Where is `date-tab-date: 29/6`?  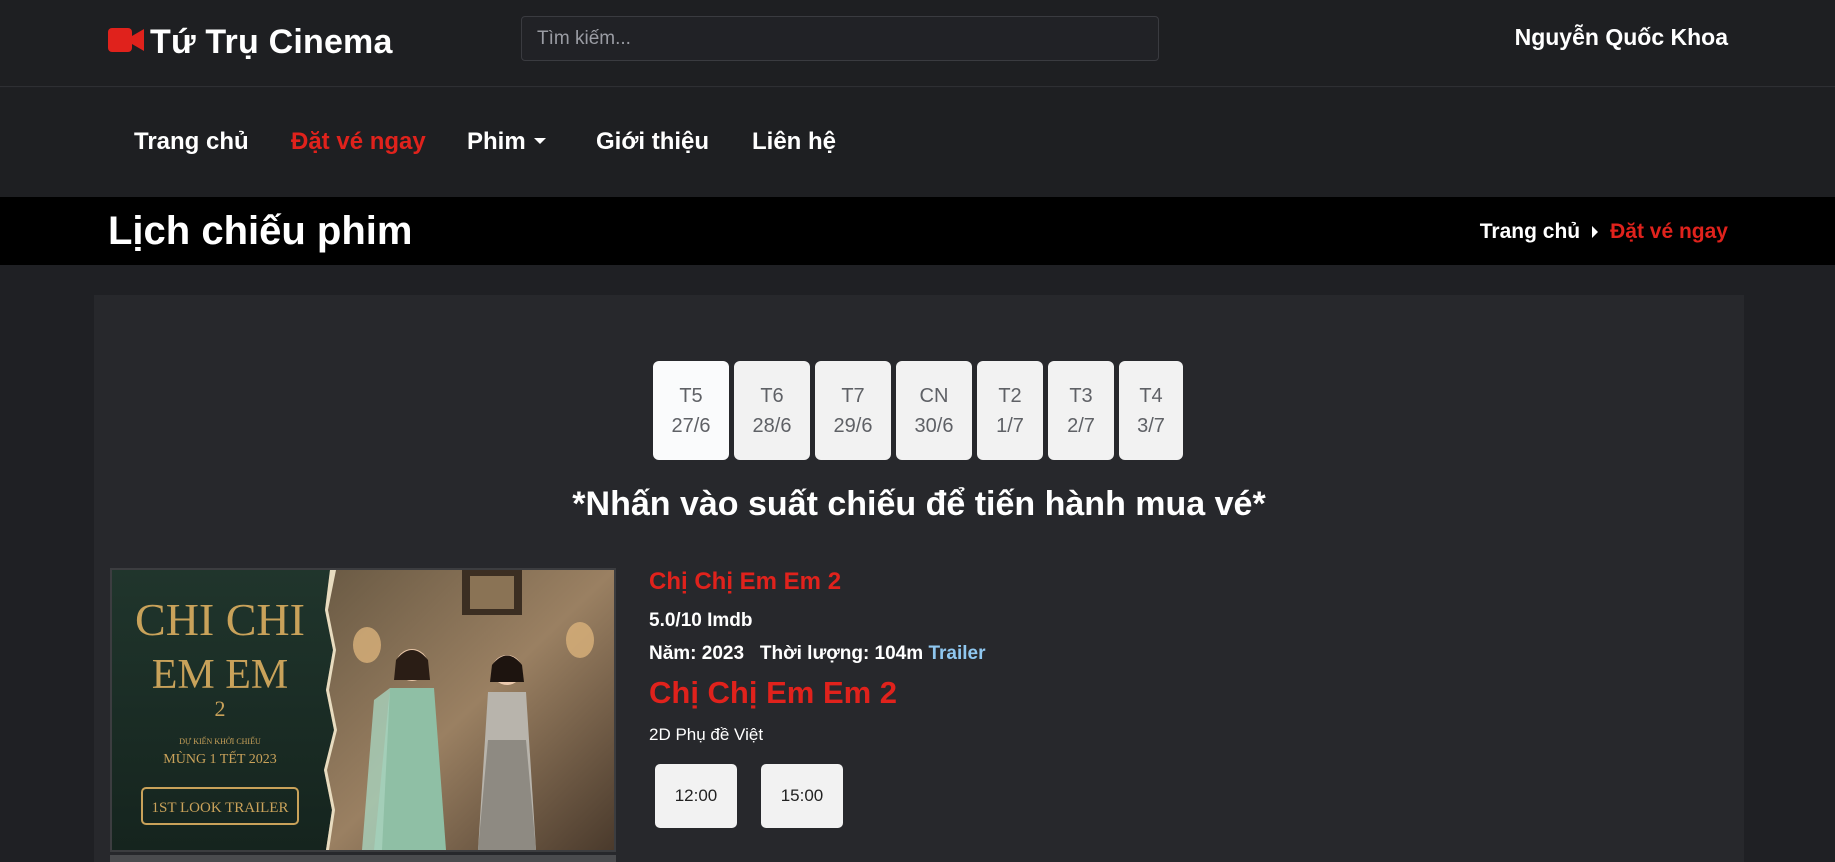
date-tab-date: 29/6 is located at coordinates (853, 425).